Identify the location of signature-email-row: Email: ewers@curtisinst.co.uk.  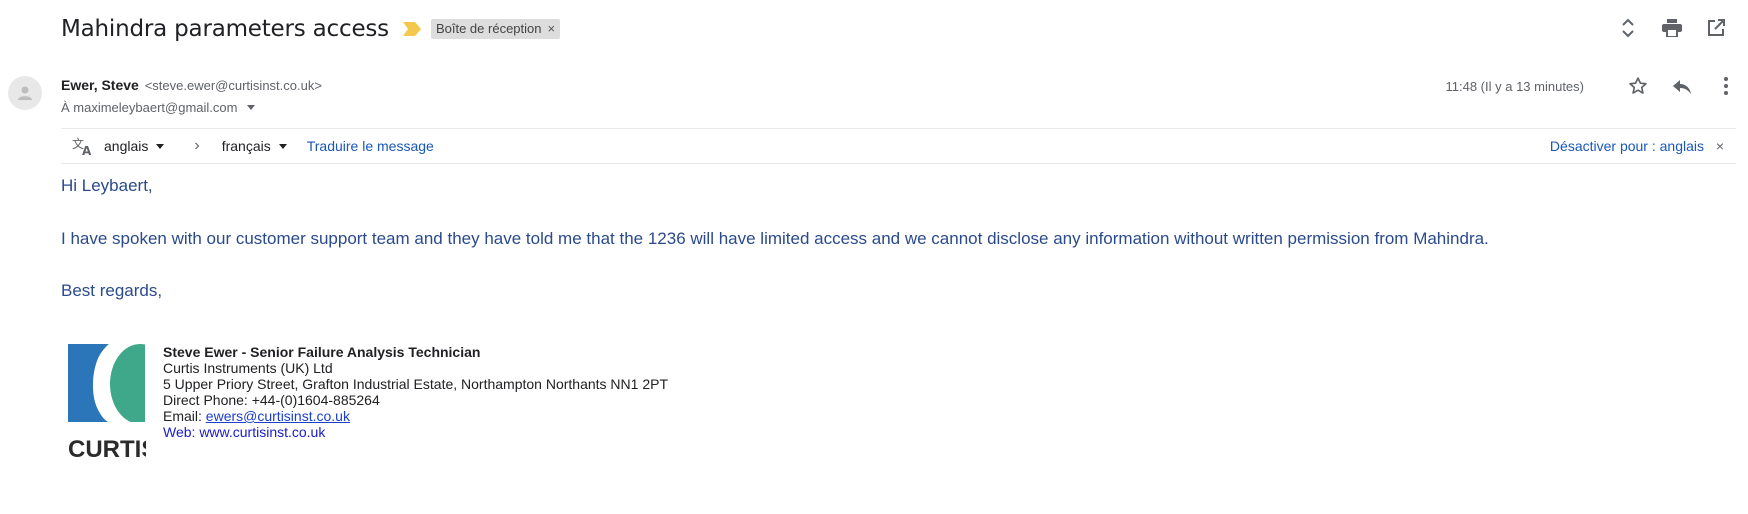
(415, 416).